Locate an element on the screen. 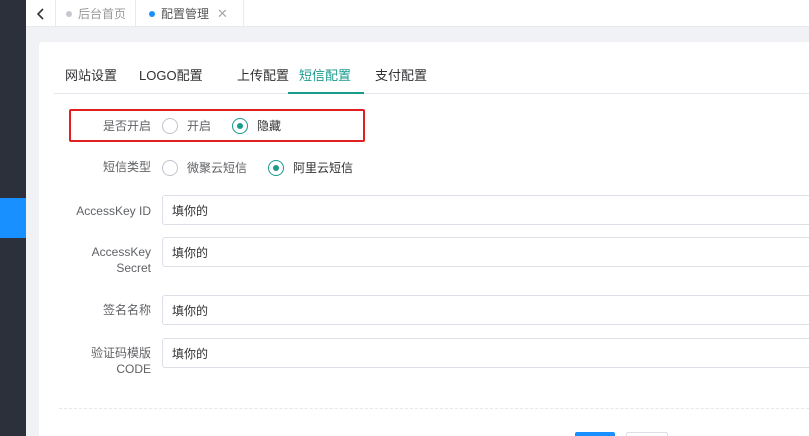  tab-home: 后台首页 is located at coordinates (96, 13).